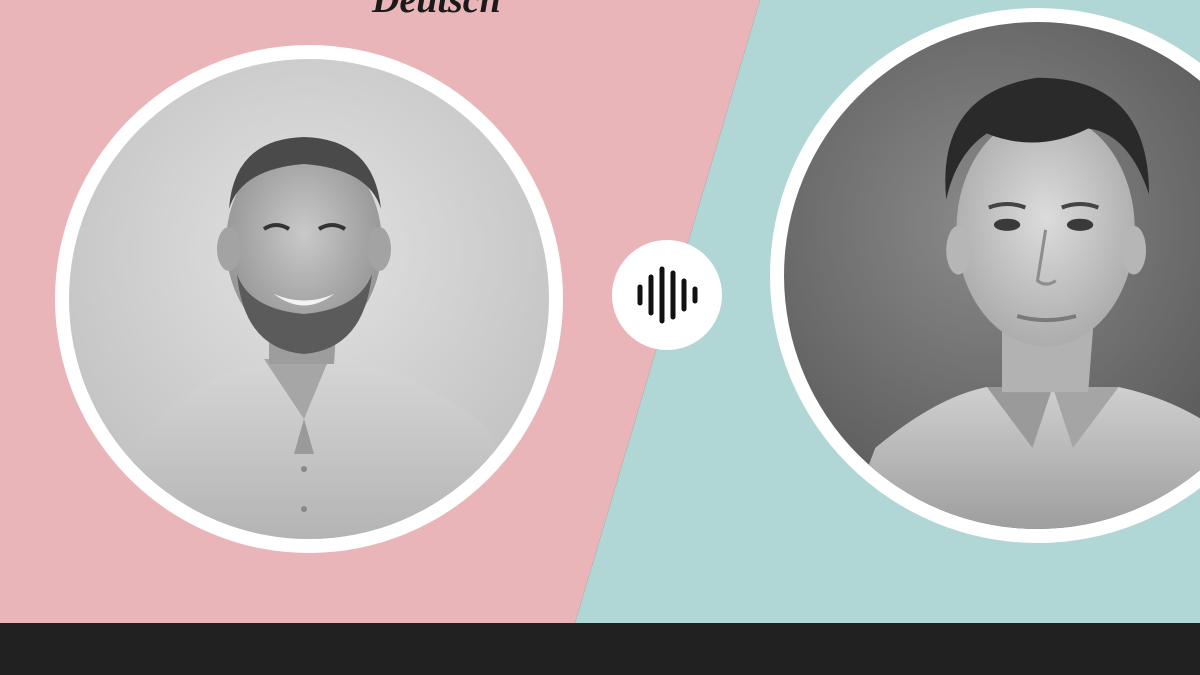 Image resolution: width=1200 pixels, height=675 pixels. I want to click on audio-waveform-badge, so click(667, 295).